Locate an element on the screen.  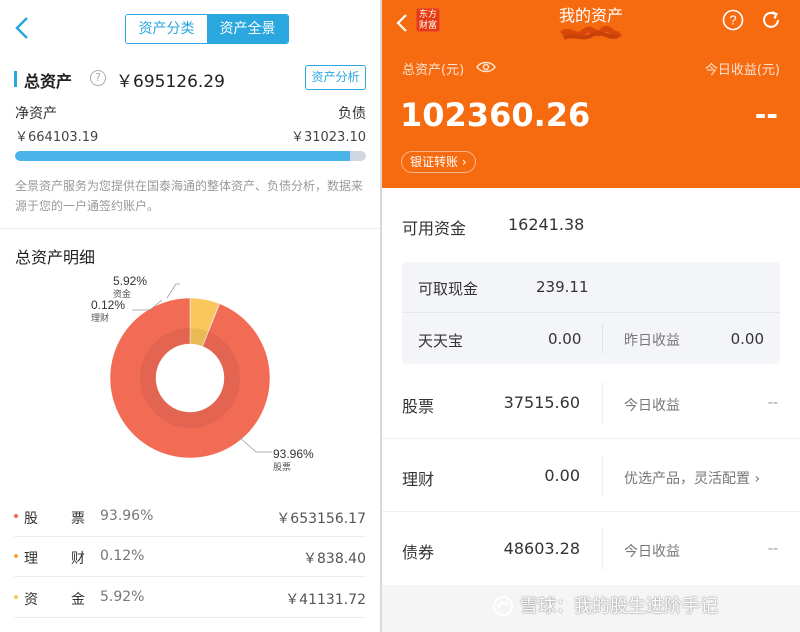
donut-slice-stock is located at coordinates (190, 378).